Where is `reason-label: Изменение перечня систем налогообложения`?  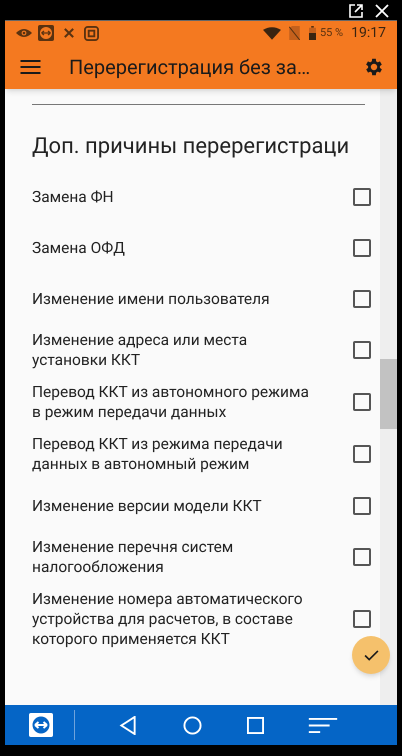 reason-label: Изменение перечня систем налогообложения is located at coordinates (133, 557).